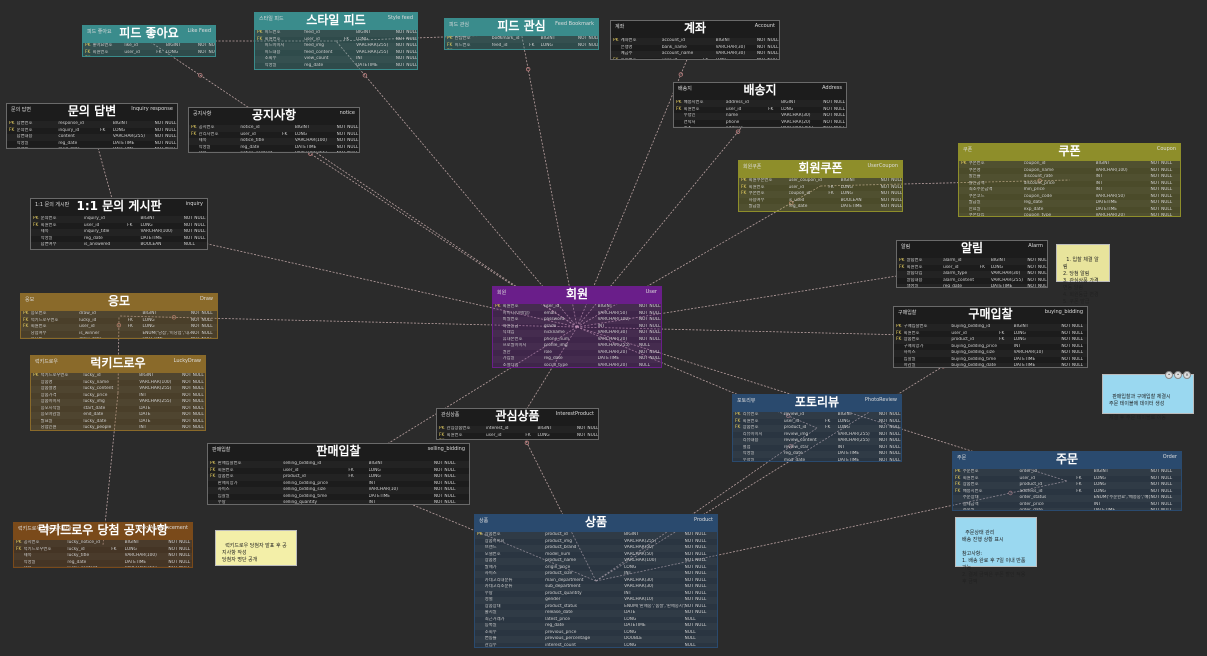 The height and width of the screenshot is (656, 1207). Describe the element at coordinates (338, 502) in the screenshot. I see `column-row: 수량 selling_quantity INT NOT NULL` at that location.